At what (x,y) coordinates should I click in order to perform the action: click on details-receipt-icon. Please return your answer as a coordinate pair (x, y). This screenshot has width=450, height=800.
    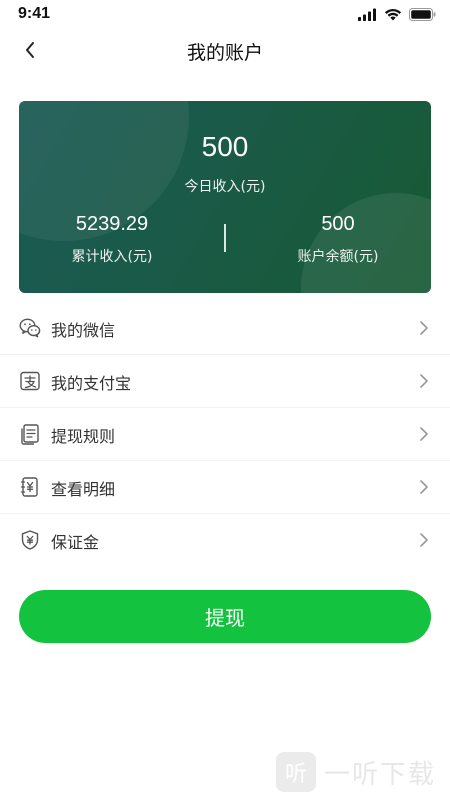
    Looking at the image, I should click on (30, 487).